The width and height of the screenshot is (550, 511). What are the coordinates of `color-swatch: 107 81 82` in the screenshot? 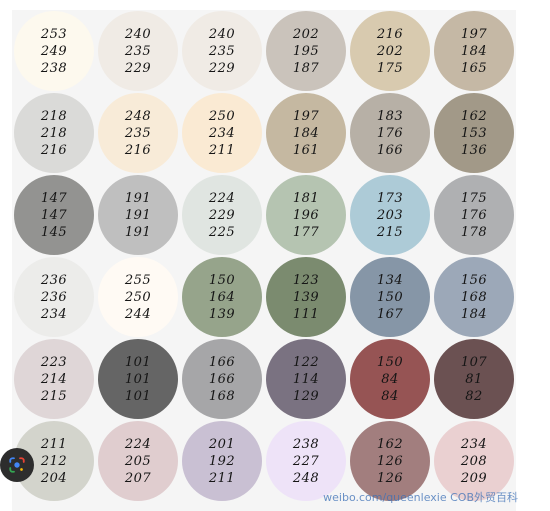 It's located at (474, 379).